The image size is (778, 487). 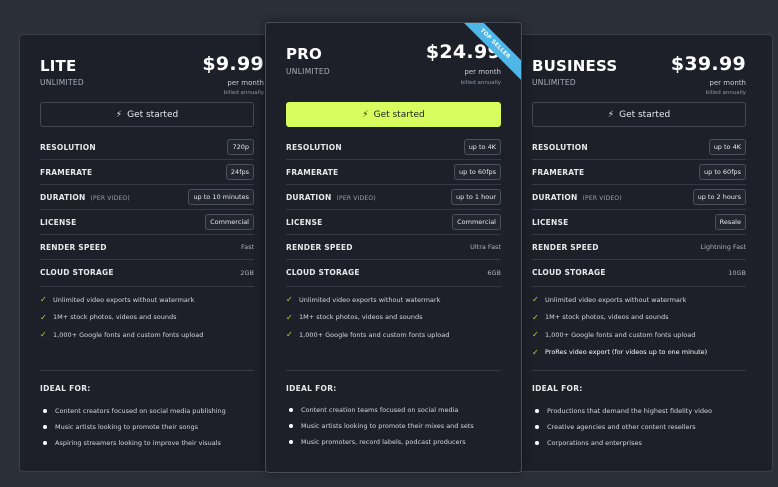 I want to click on feature-value: Resale, so click(x=730, y=222).